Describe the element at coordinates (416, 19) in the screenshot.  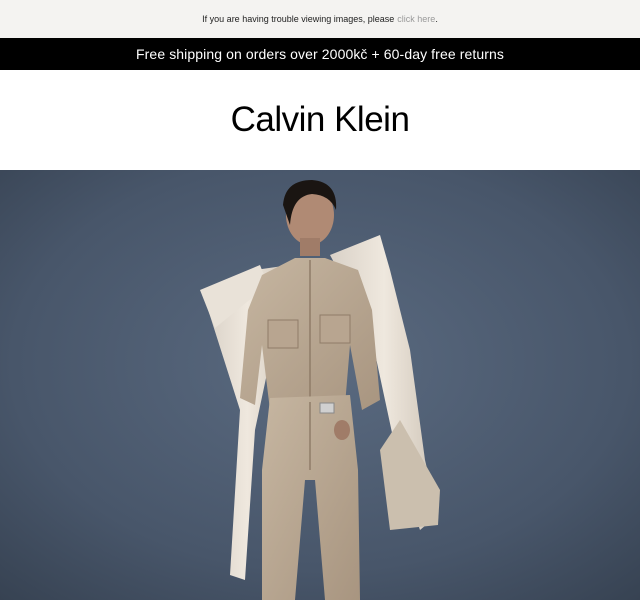
I see `view-in-browser-link: click here` at that location.